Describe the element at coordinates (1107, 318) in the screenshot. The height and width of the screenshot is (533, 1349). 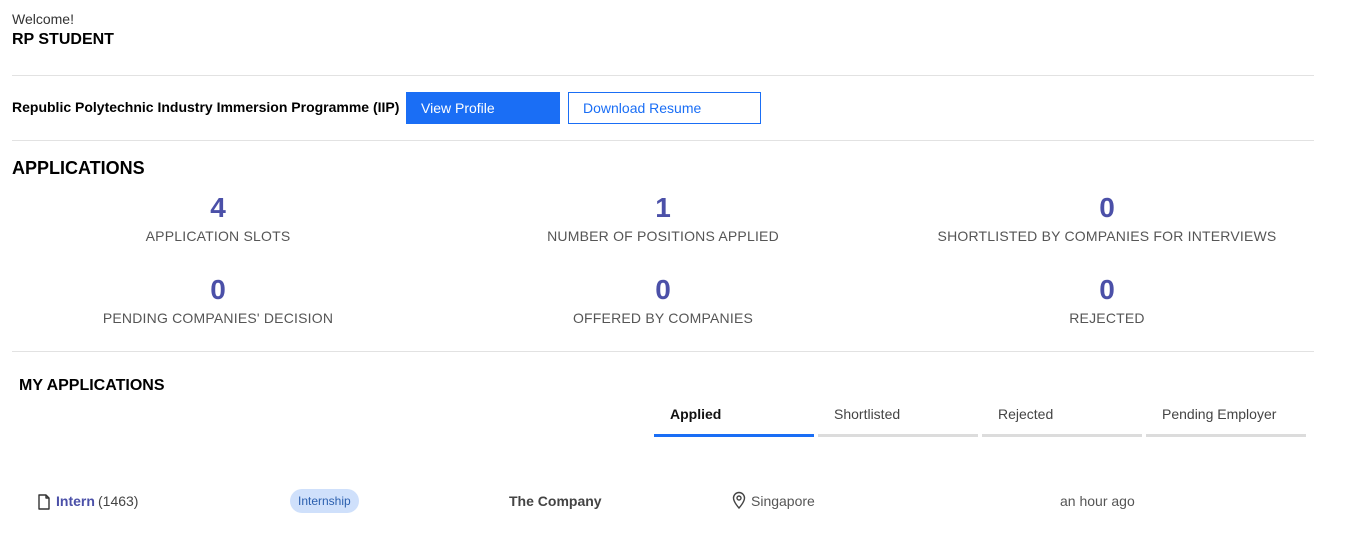
I see `stat-label: REJECTED` at that location.